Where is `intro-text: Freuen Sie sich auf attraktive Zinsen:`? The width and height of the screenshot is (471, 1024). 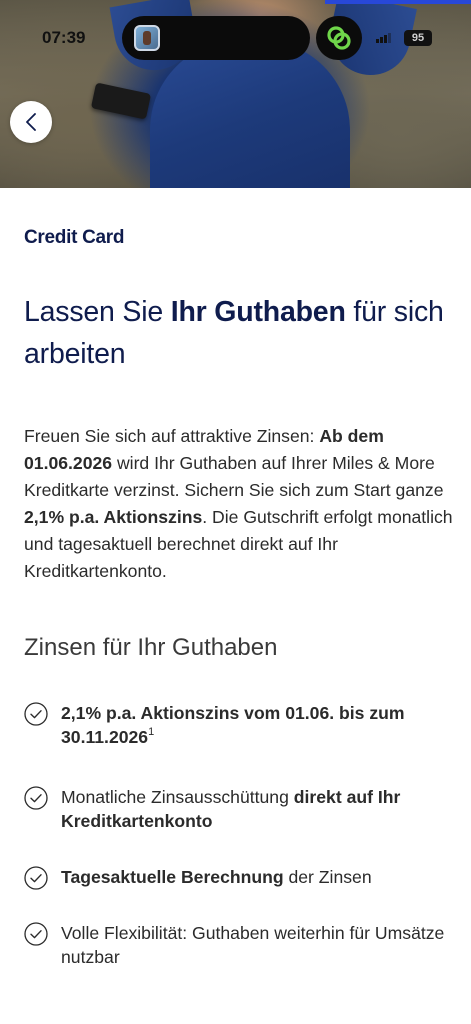 intro-text: Freuen Sie sich auf attraktive Zinsen: is located at coordinates (172, 436).